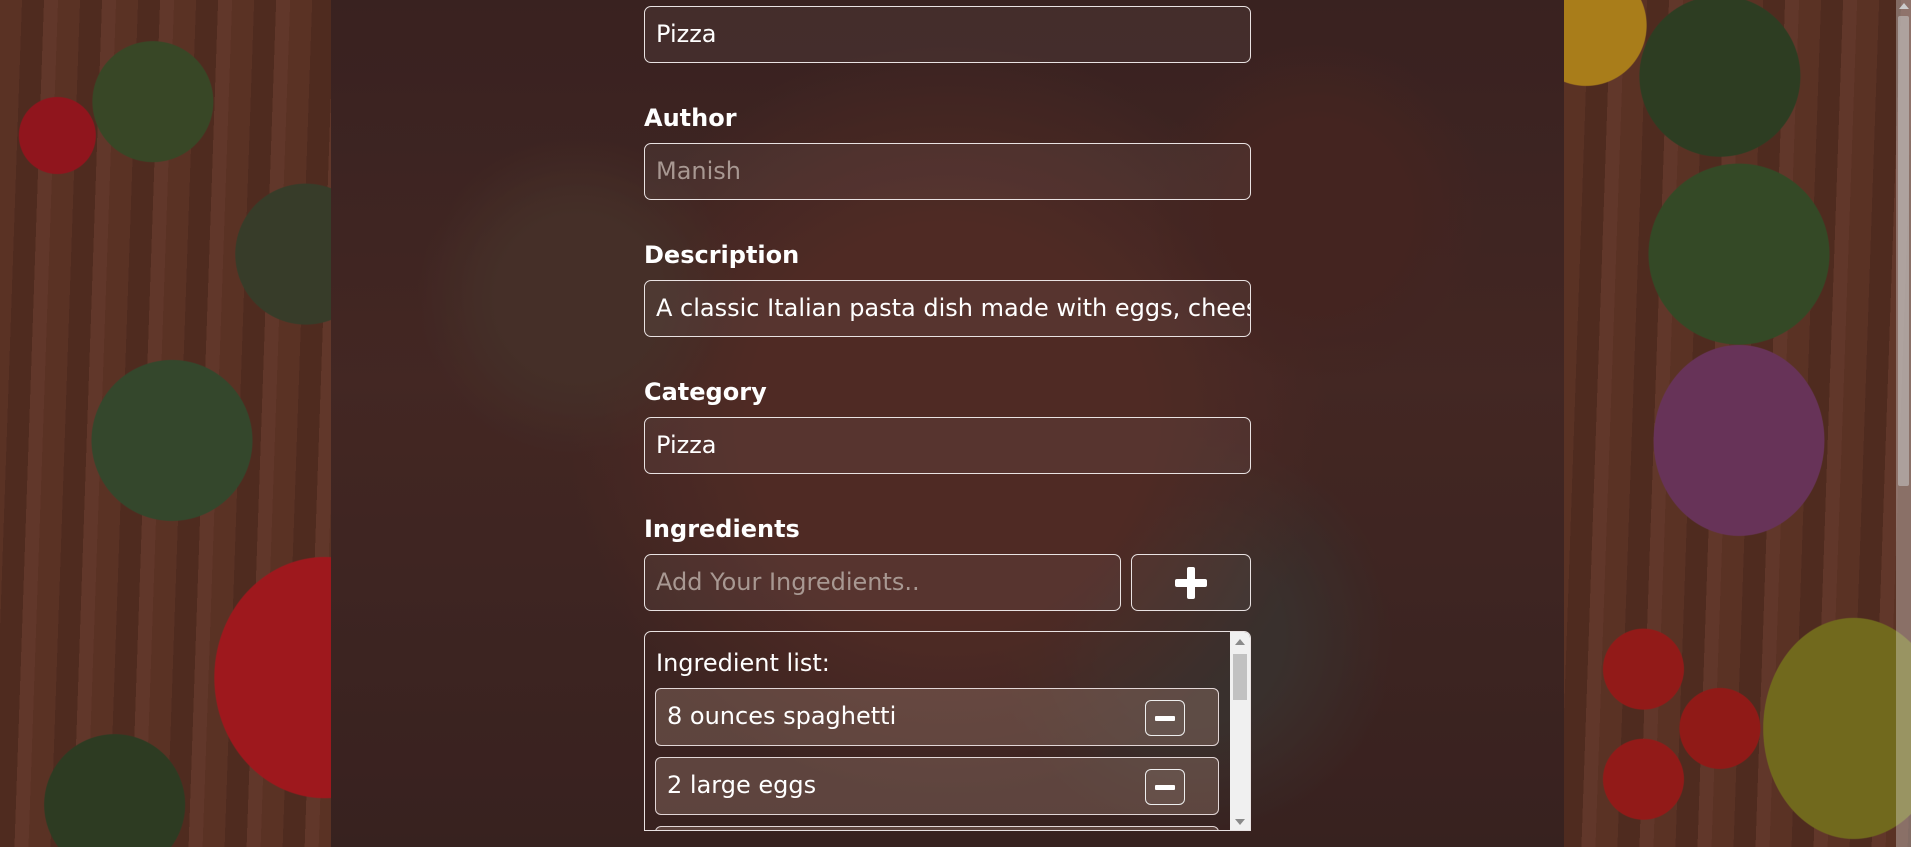 The height and width of the screenshot is (847, 1911). What do you see at coordinates (686, 445) in the screenshot?
I see `category-input-value: Pizza` at bounding box center [686, 445].